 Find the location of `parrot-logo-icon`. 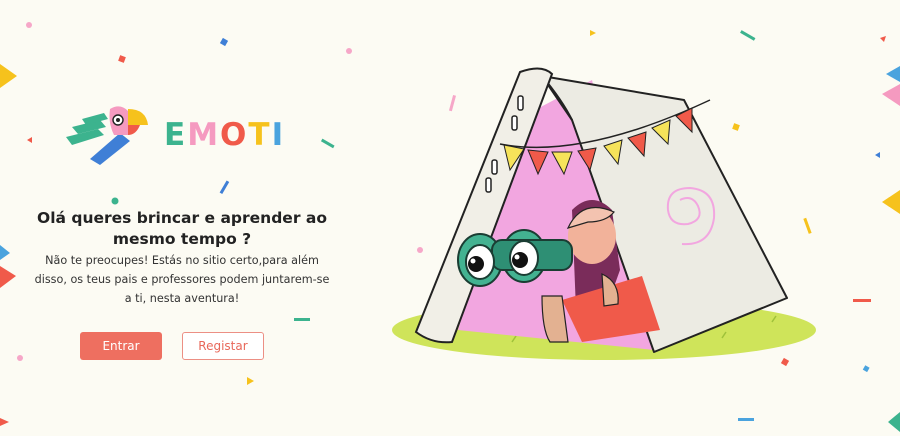

parrot-logo-icon is located at coordinates (107, 135).